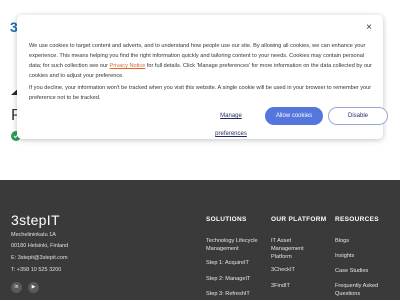 This screenshot has width=400, height=300. I want to click on disable-button: Disable, so click(358, 116).